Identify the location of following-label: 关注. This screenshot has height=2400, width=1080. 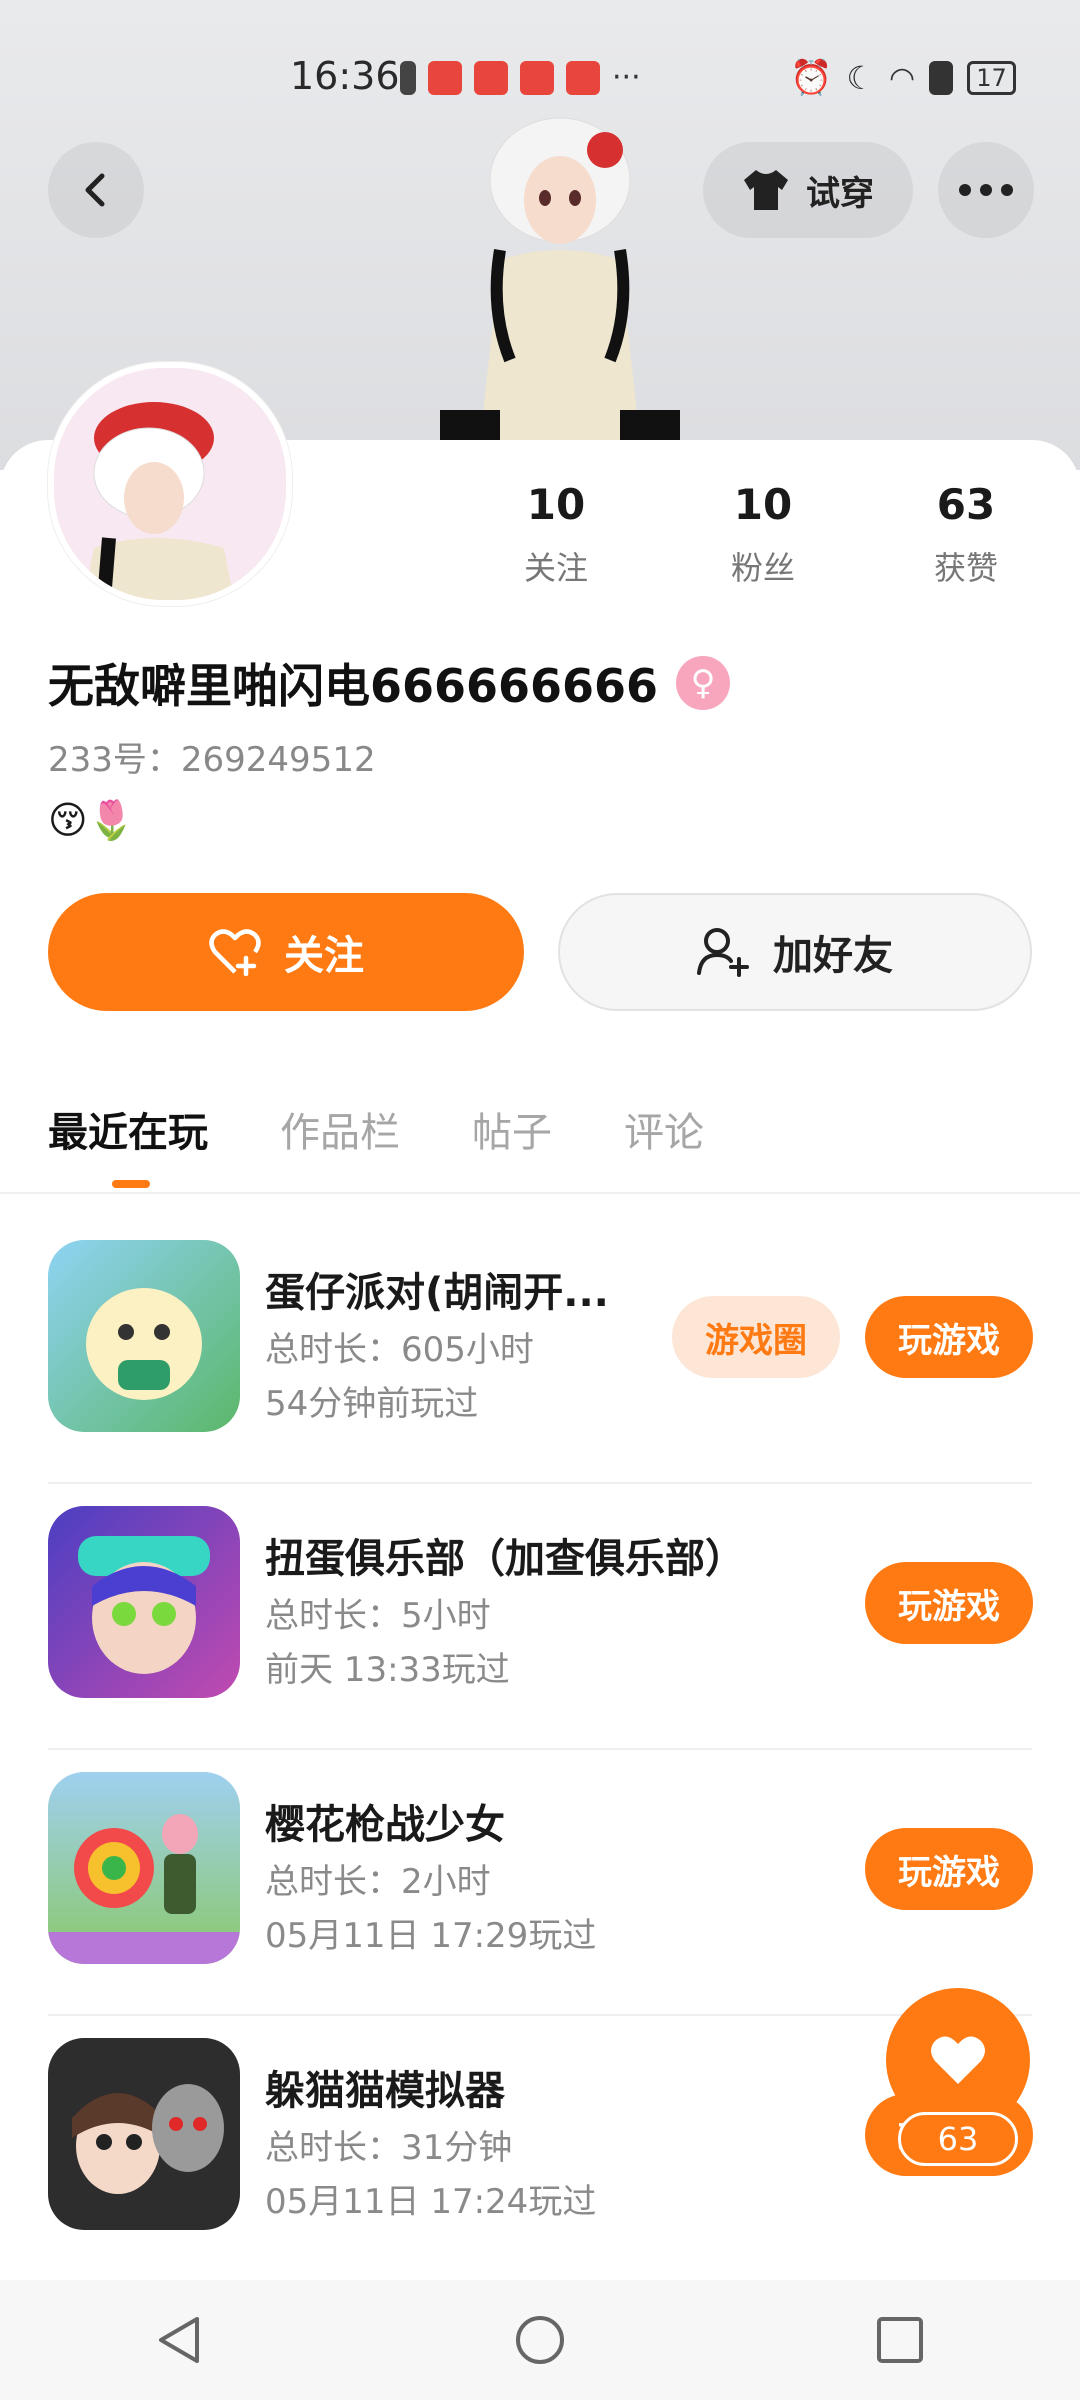
(555, 568).